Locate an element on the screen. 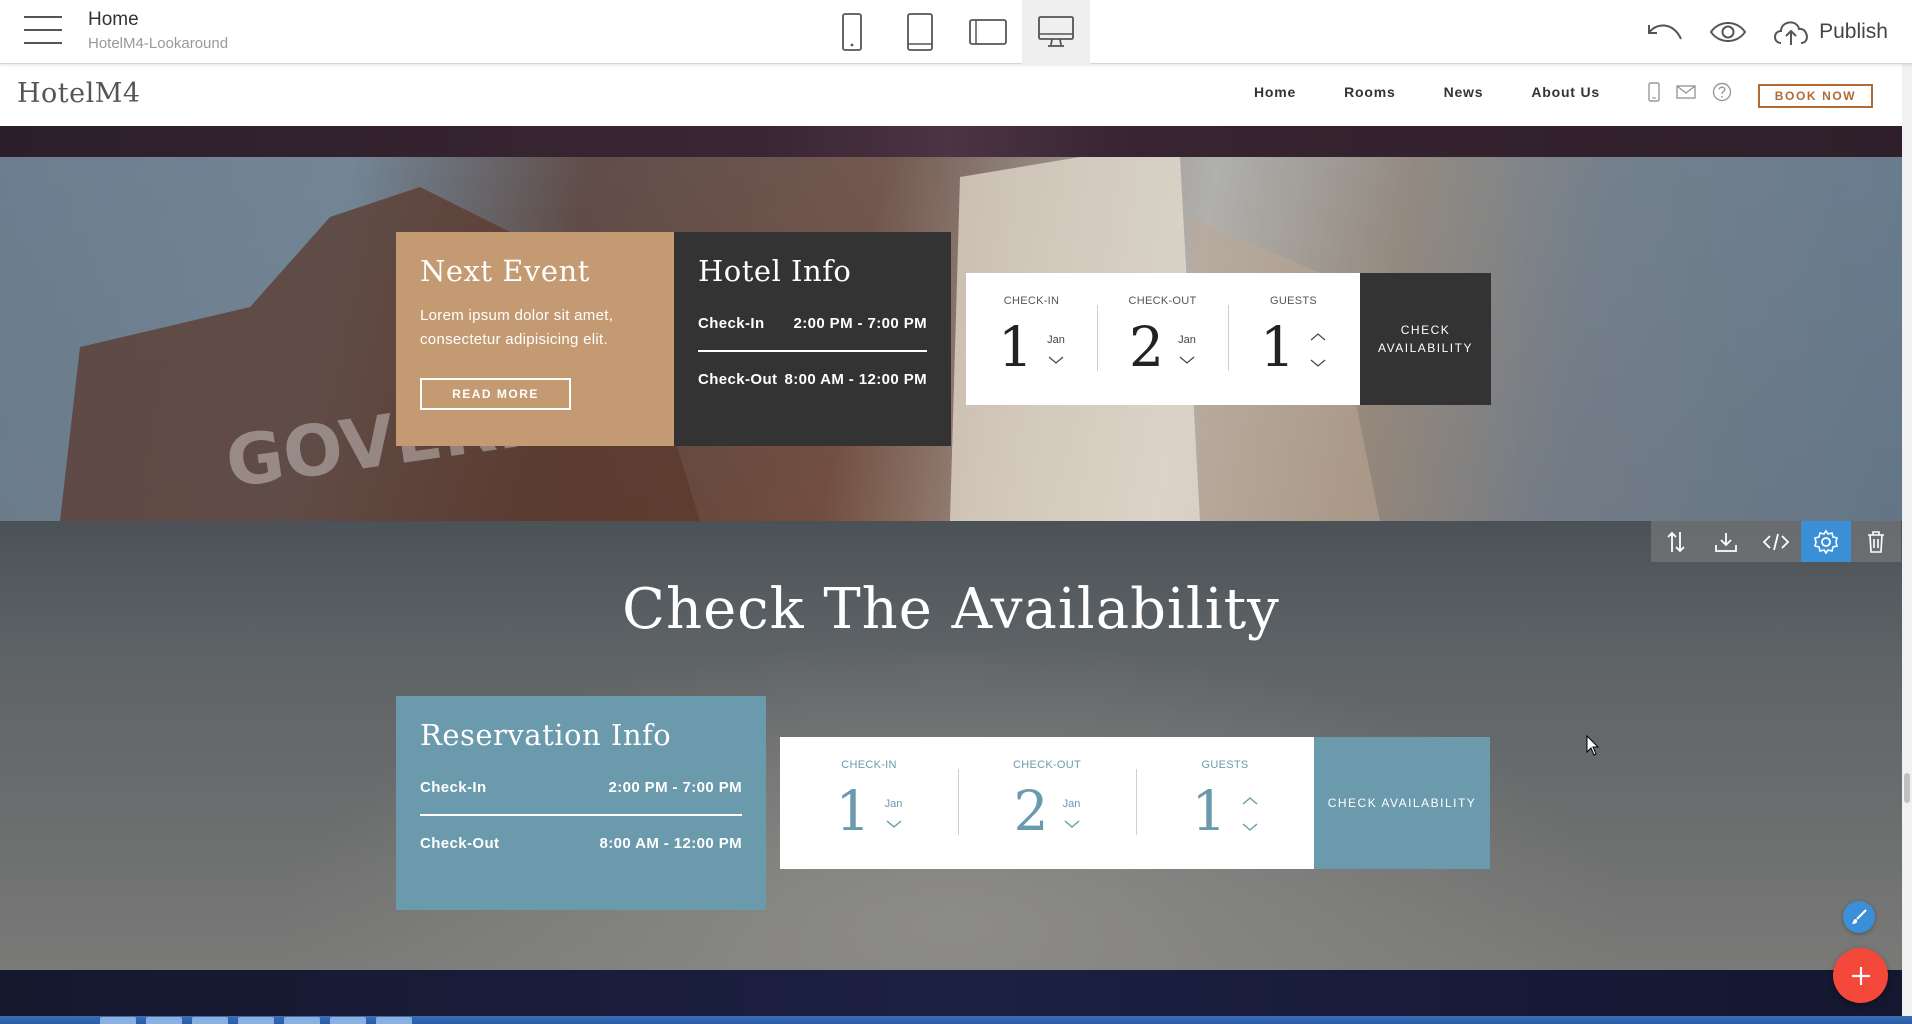 This screenshot has height=1024, width=1912. site-nav: Home Rooms News About Us is located at coordinates (1451, 92).